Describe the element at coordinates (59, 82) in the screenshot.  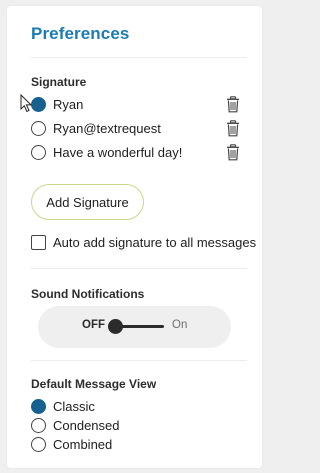
I see `signature-section-label: Signature` at that location.